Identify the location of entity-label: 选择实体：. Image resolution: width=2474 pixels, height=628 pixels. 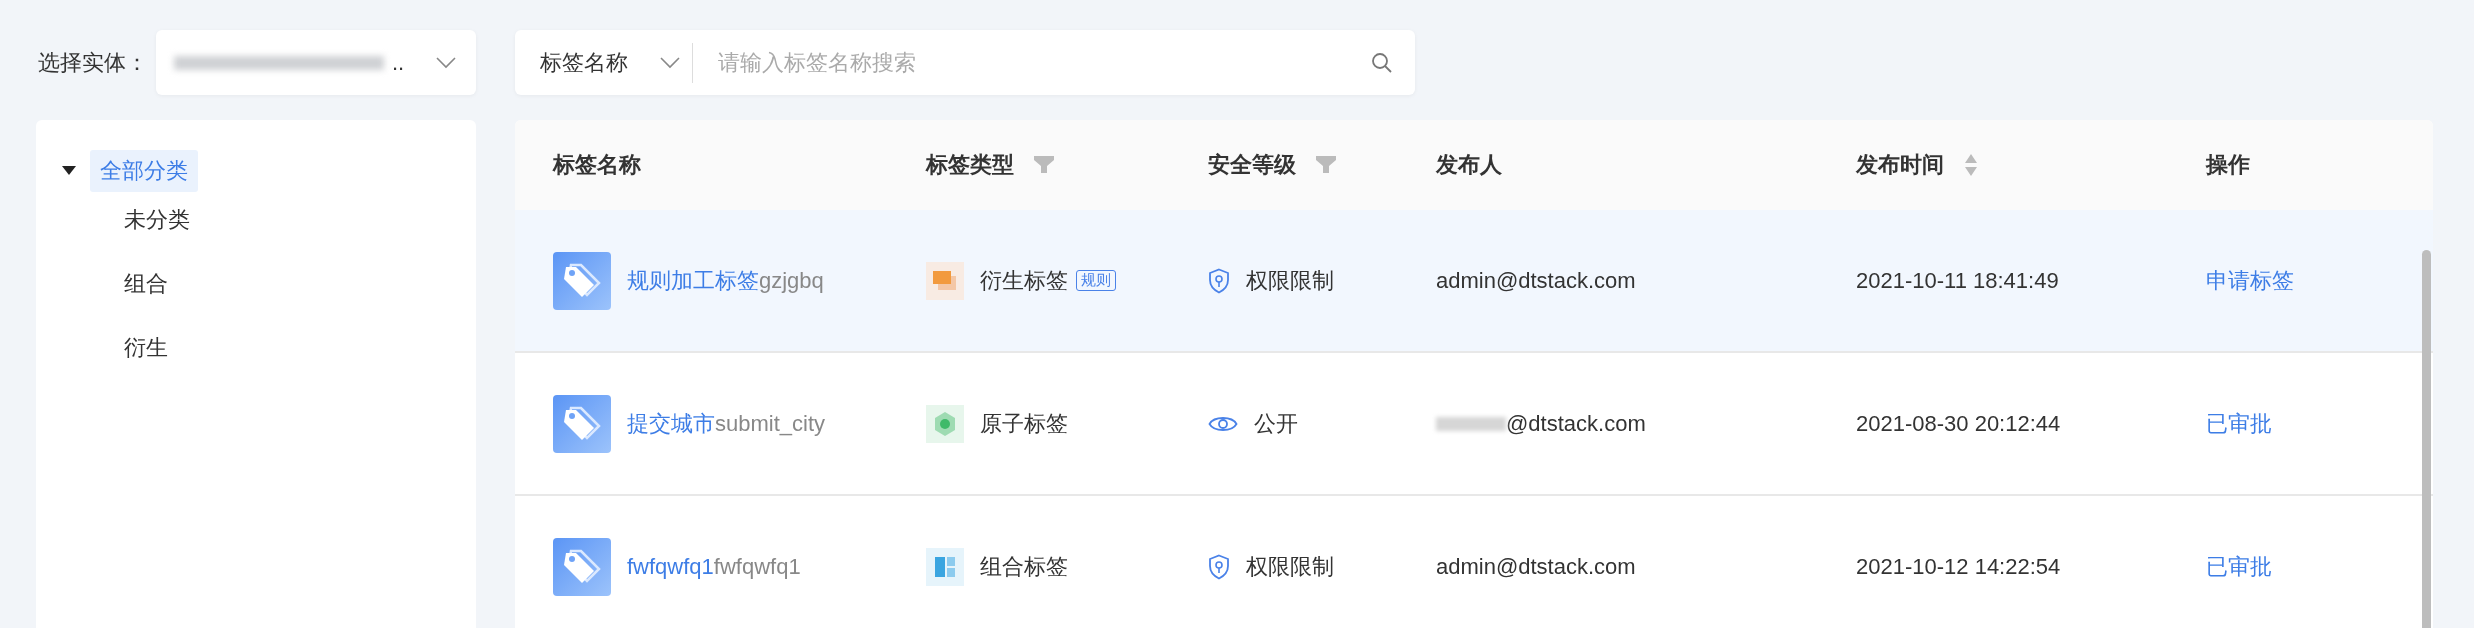
(93, 62).